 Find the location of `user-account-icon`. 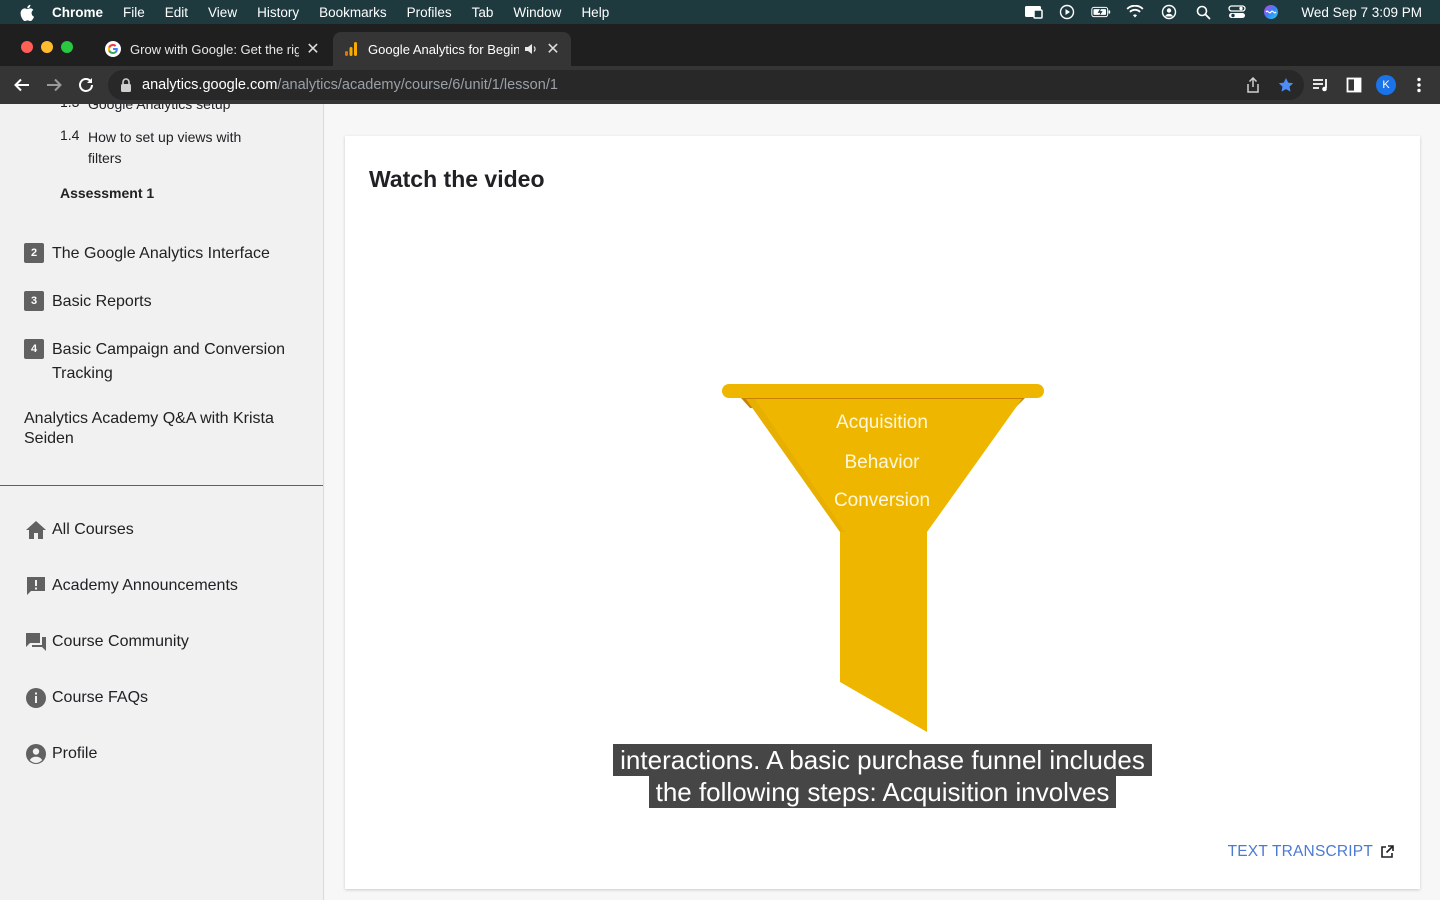

user-account-icon is located at coordinates (1169, 12).